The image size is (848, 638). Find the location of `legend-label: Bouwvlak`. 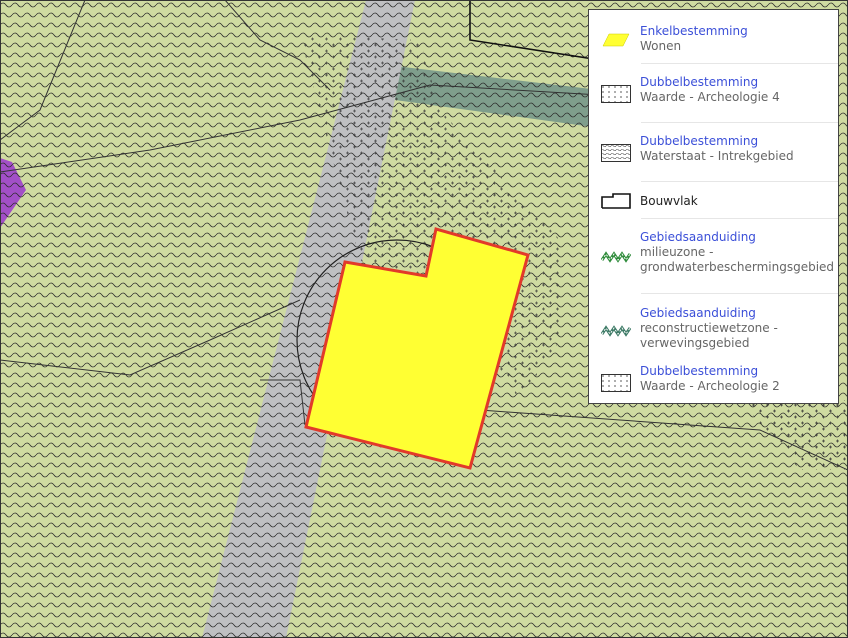

legend-label: Bouwvlak is located at coordinates (669, 201).